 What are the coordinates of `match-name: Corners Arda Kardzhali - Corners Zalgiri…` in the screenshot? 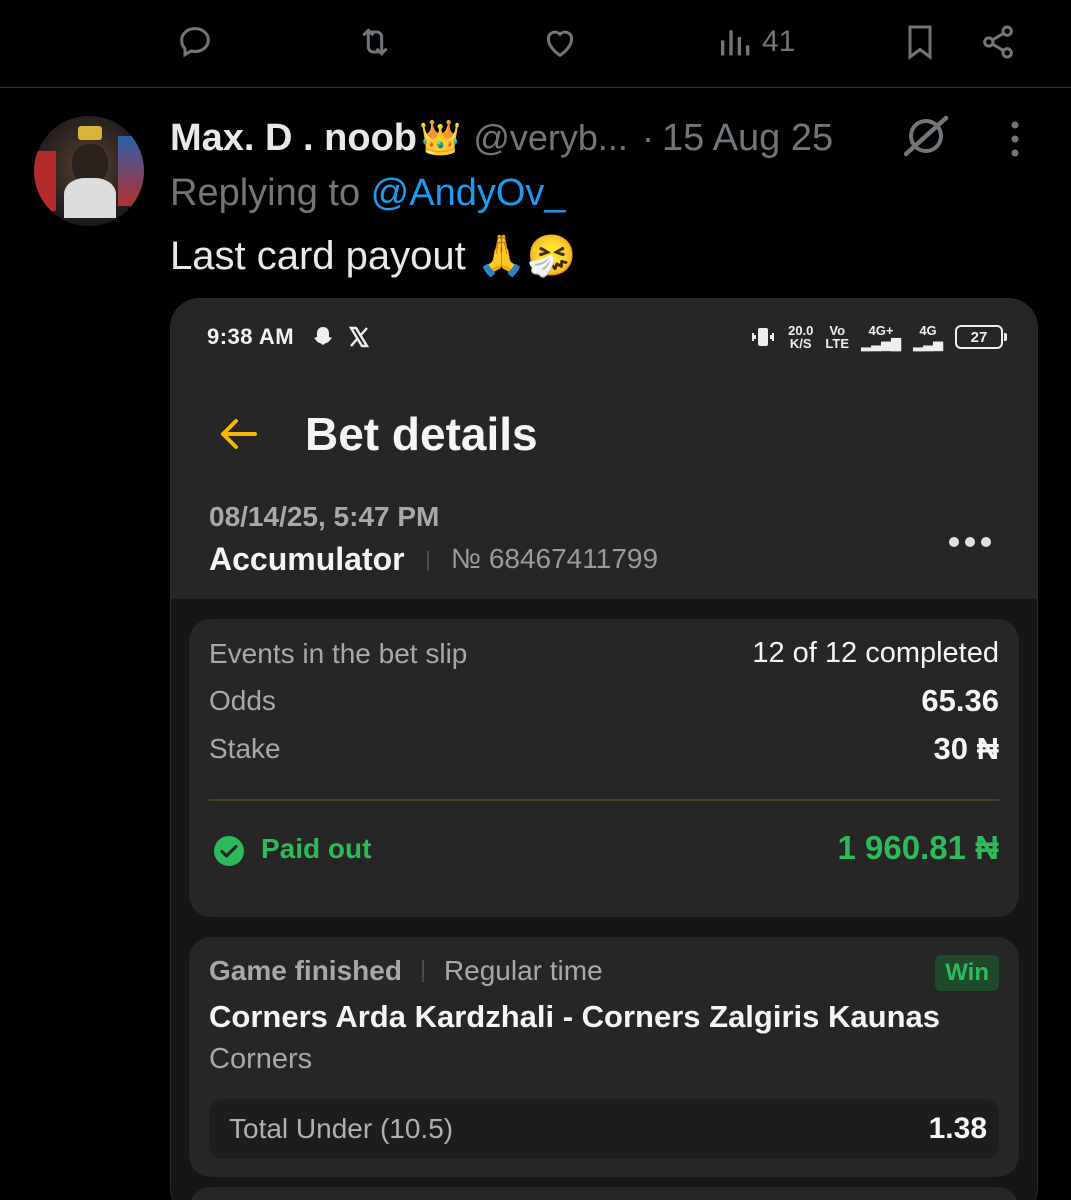 It's located at (574, 1016).